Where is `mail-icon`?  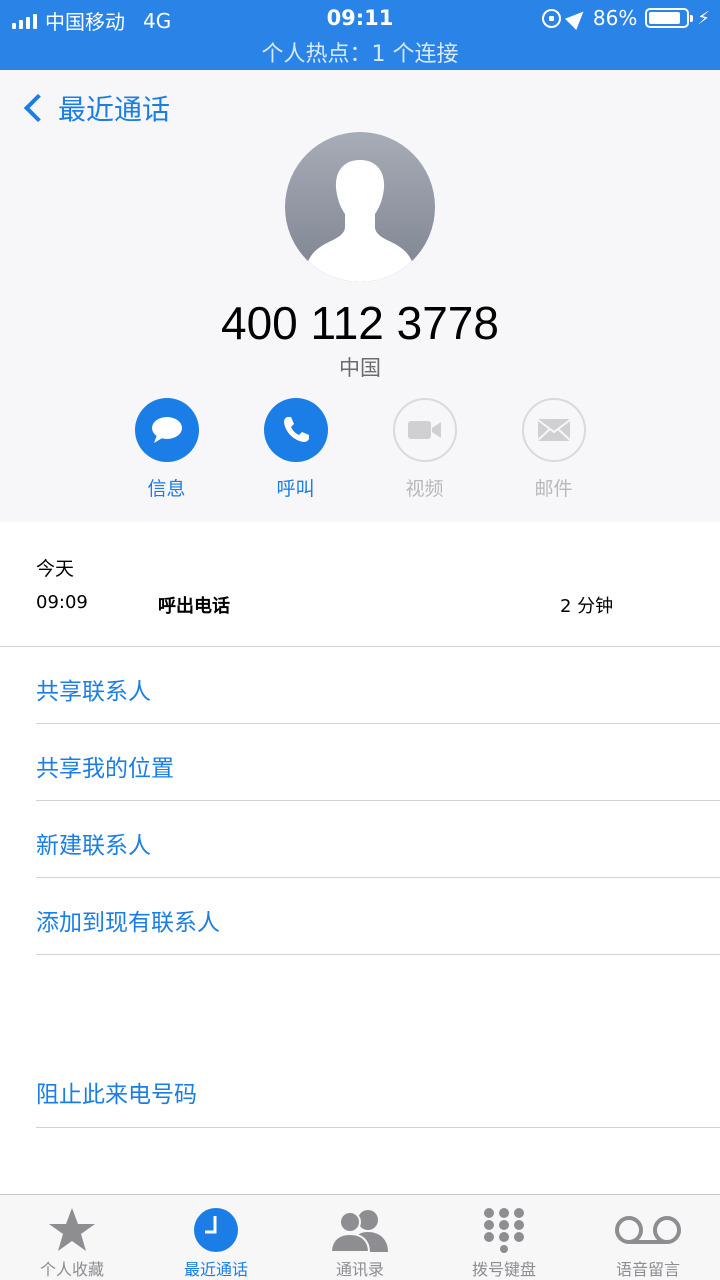 mail-icon is located at coordinates (553, 430).